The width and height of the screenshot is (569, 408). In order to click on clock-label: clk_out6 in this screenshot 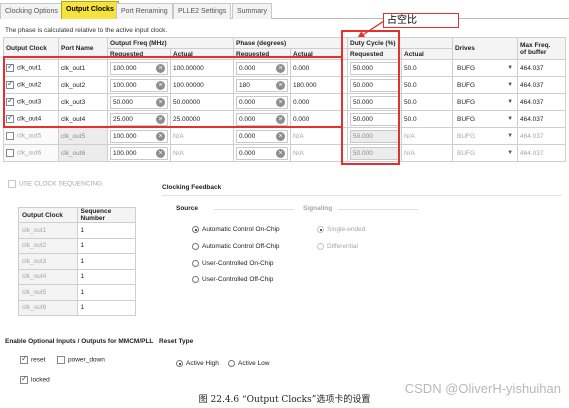, I will do `click(29, 153)`.